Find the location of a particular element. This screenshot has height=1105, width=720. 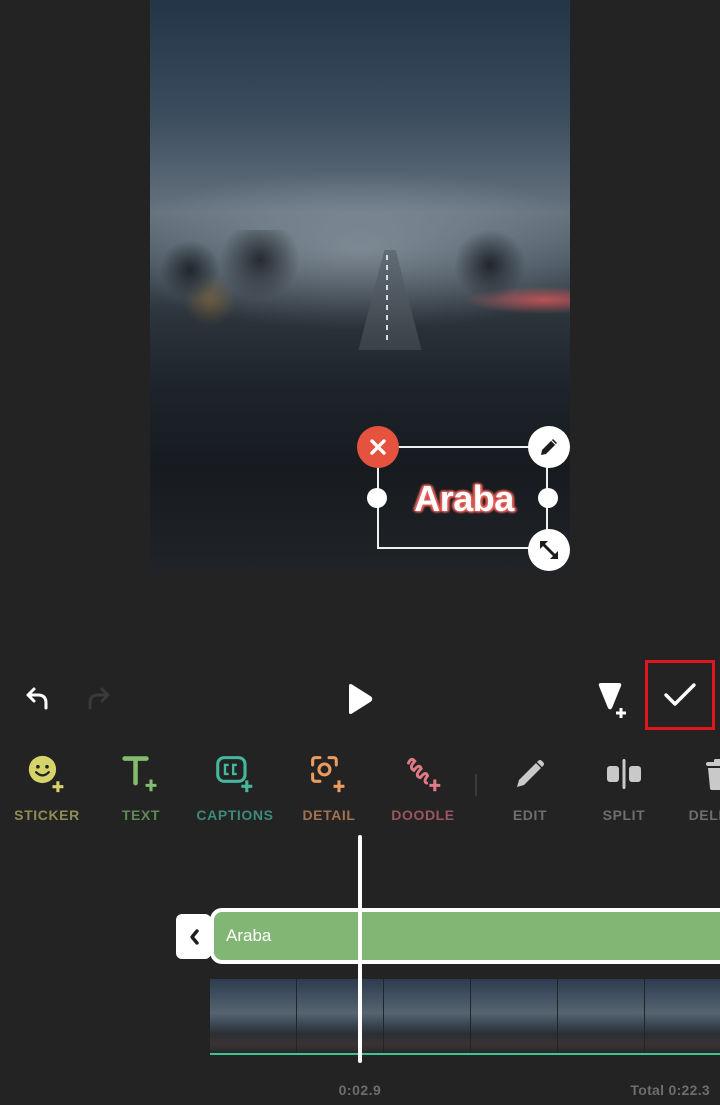

tool-label: EDIT is located at coordinates (530, 815).